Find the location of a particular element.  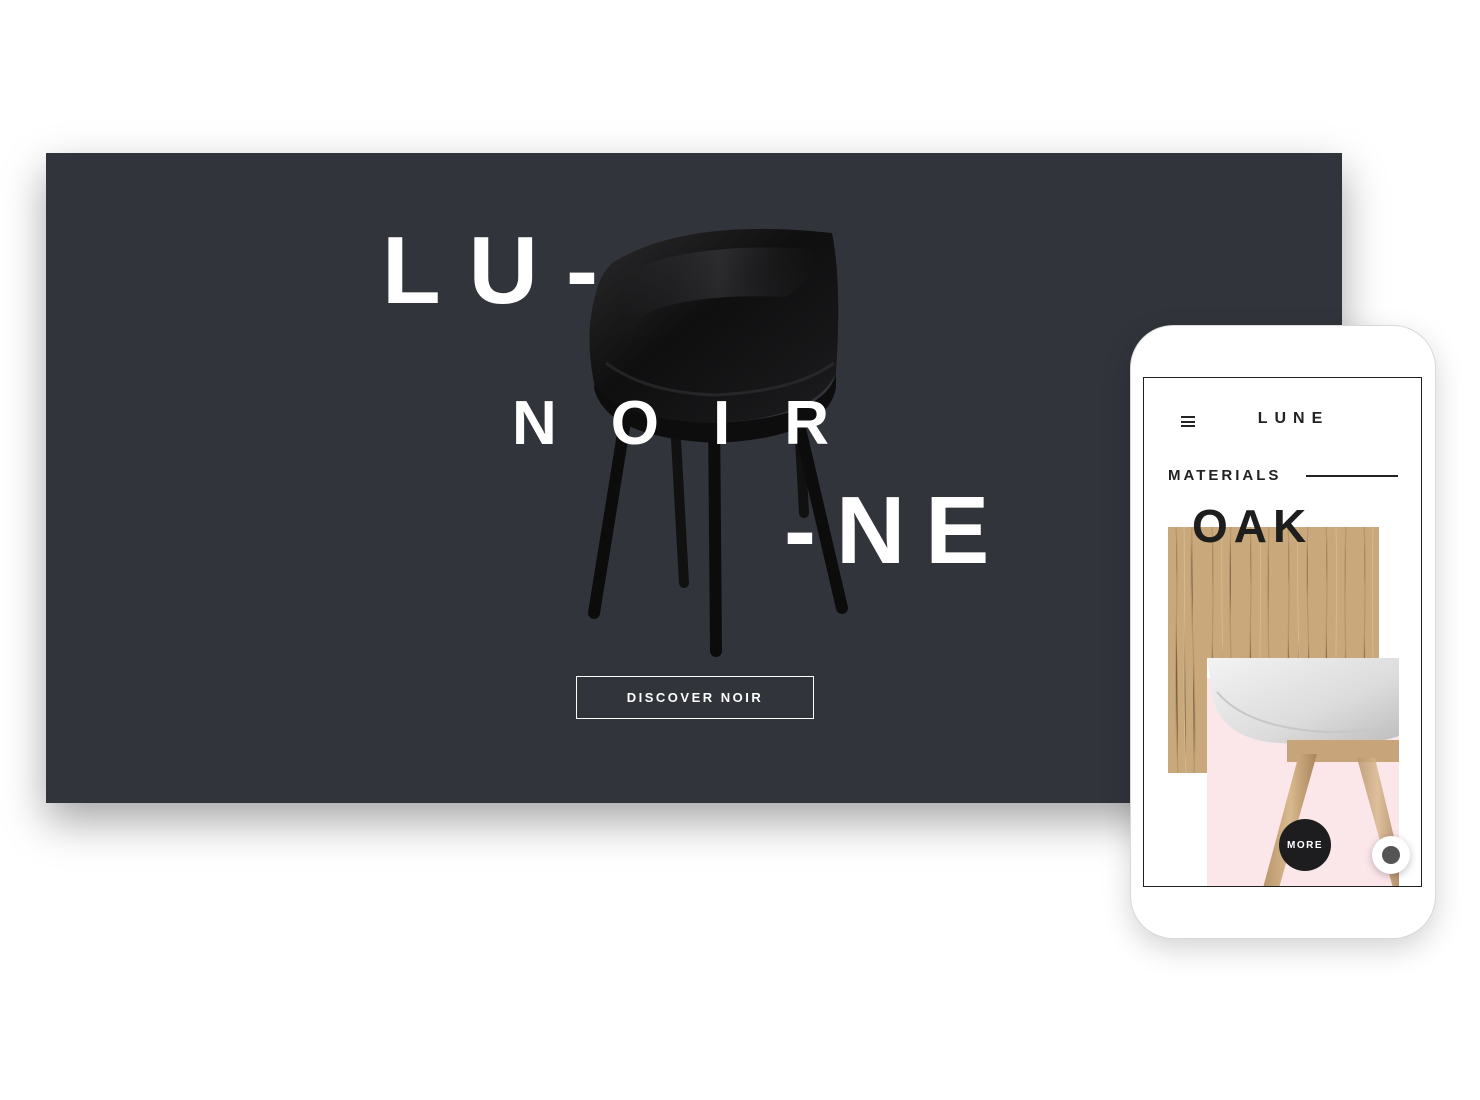

brand-logo: LUNE is located at coordinates (1282, 419).